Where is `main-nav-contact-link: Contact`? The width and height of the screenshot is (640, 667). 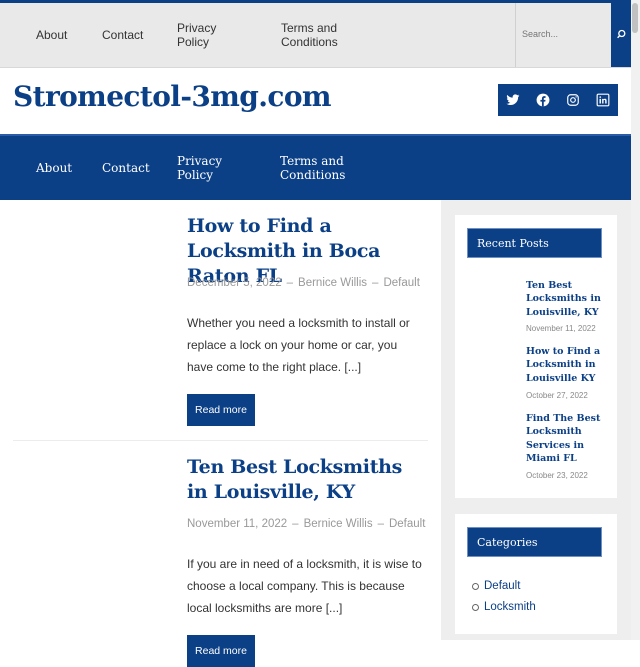
main-nav-contact-link: Contact is located at coordinates (126, 168).